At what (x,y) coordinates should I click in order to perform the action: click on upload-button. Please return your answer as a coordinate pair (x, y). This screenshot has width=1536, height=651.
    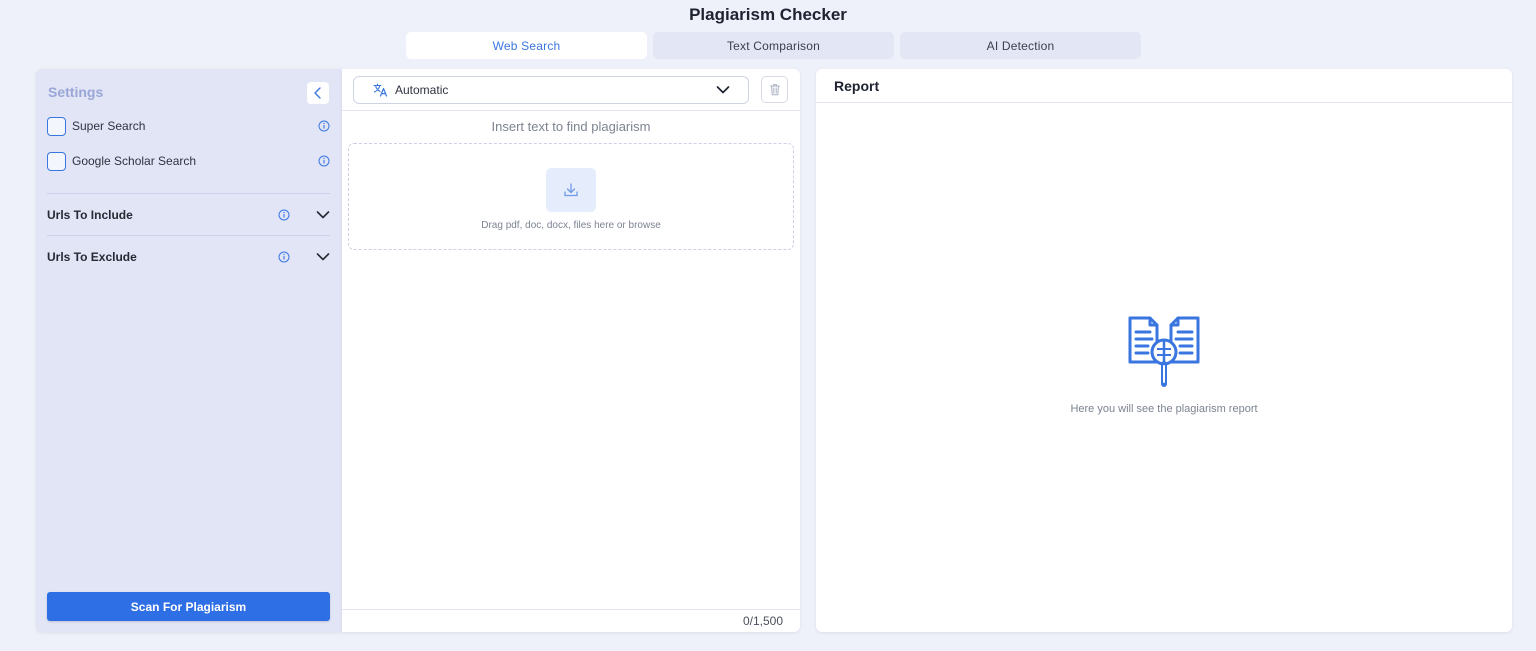
    Looking at the image, I should click on (571, 190).